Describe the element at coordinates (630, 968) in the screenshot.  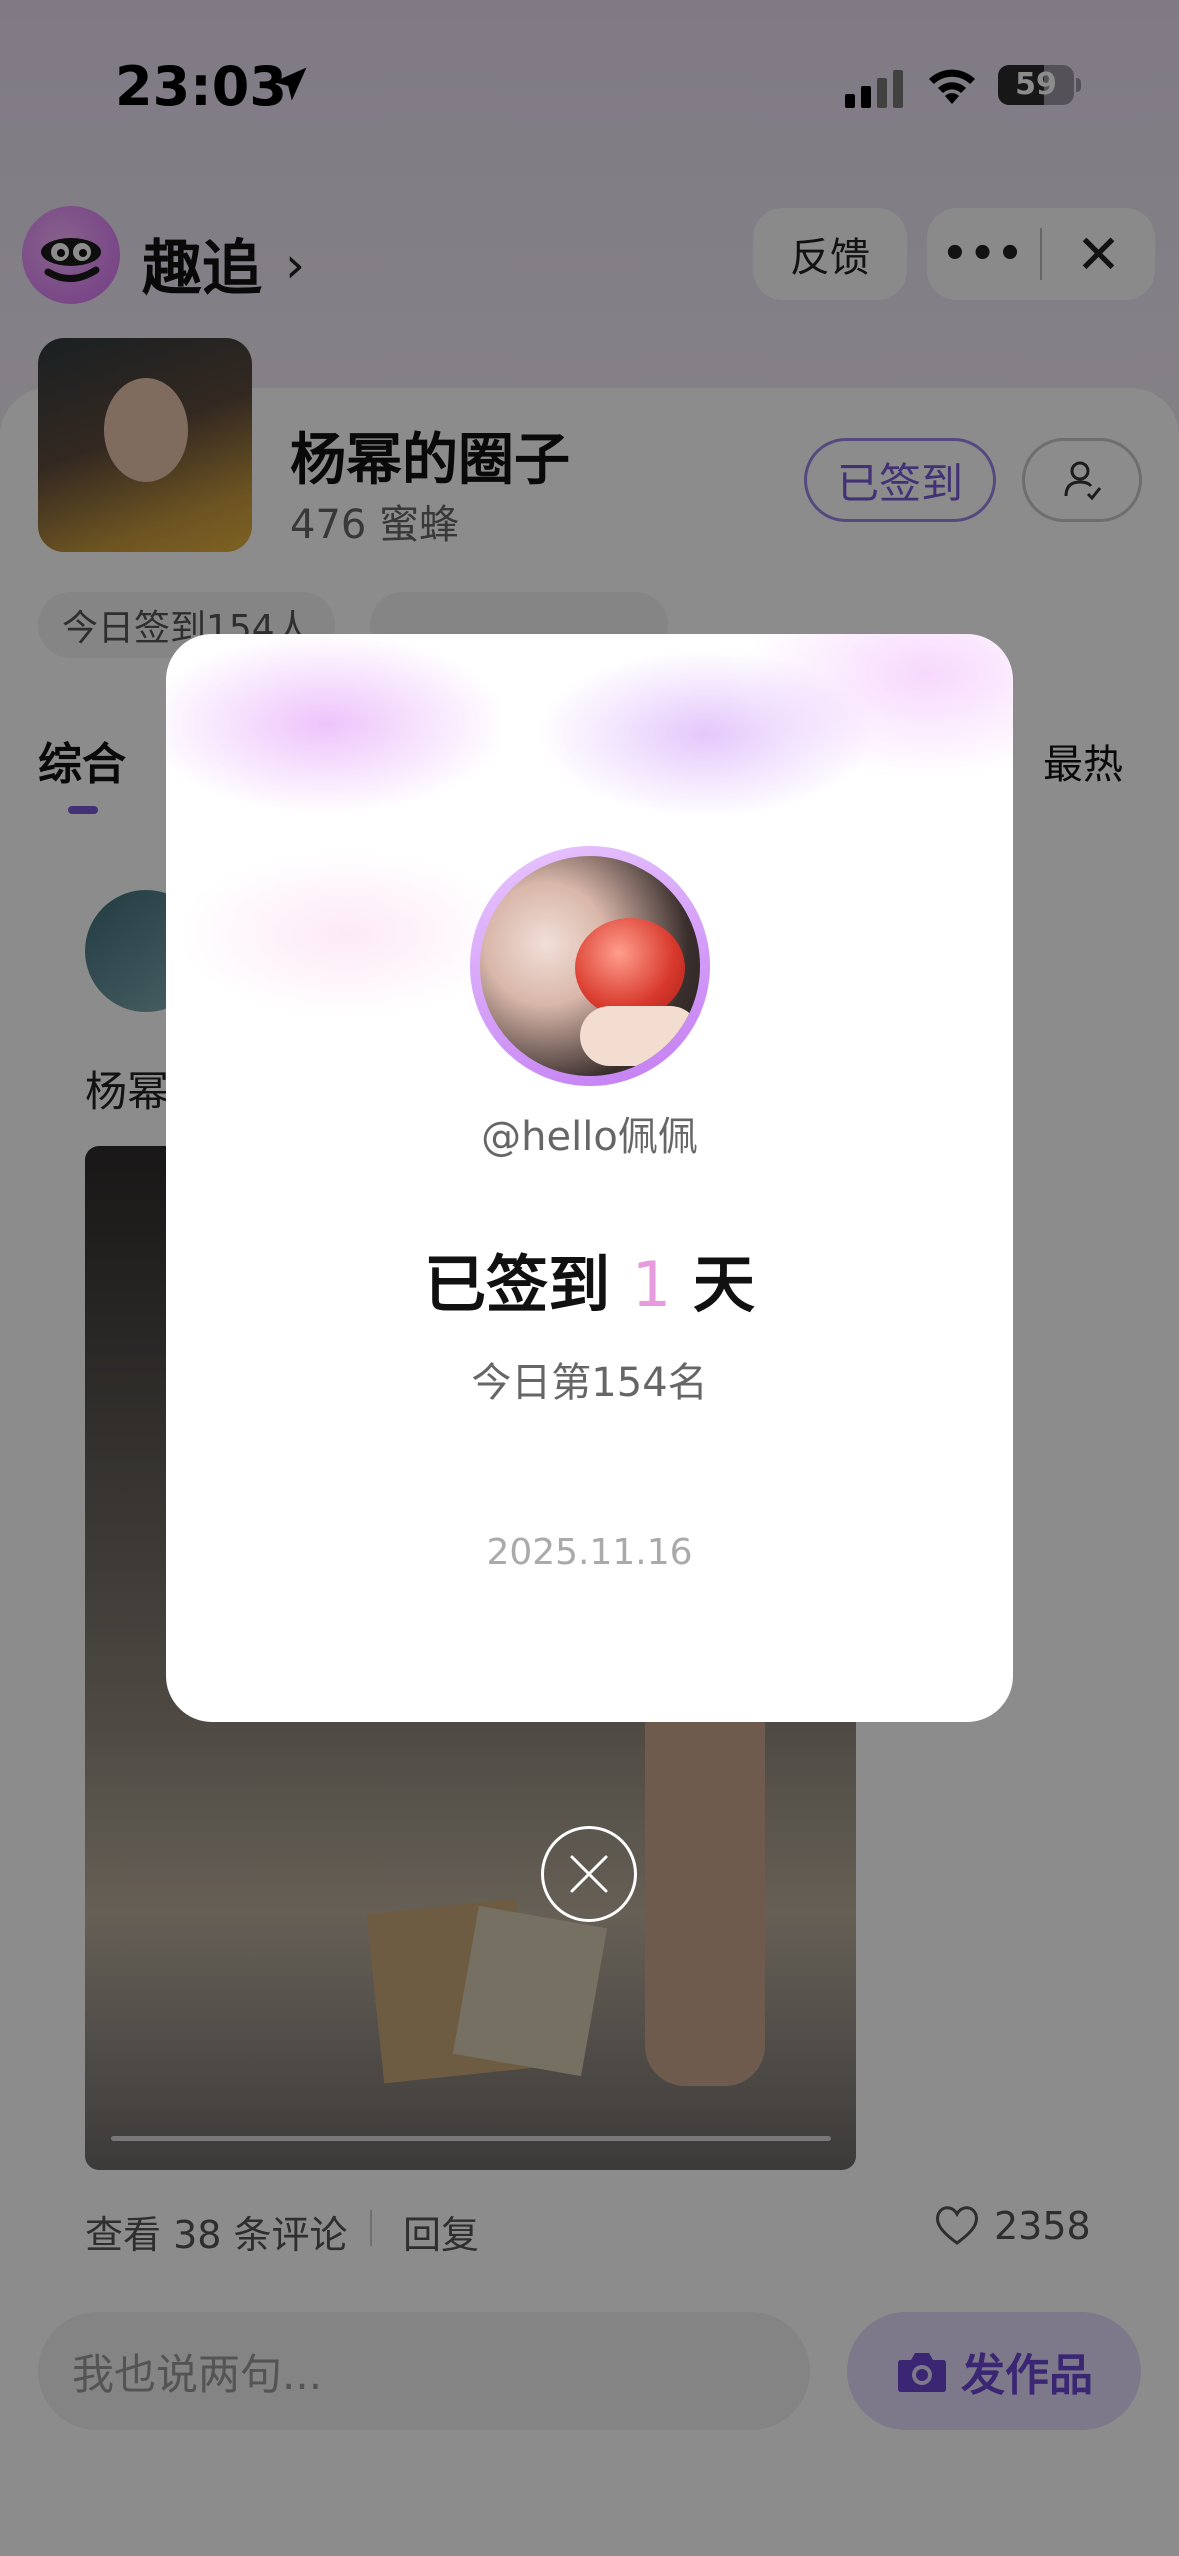
I see `photo-apple` at that location.